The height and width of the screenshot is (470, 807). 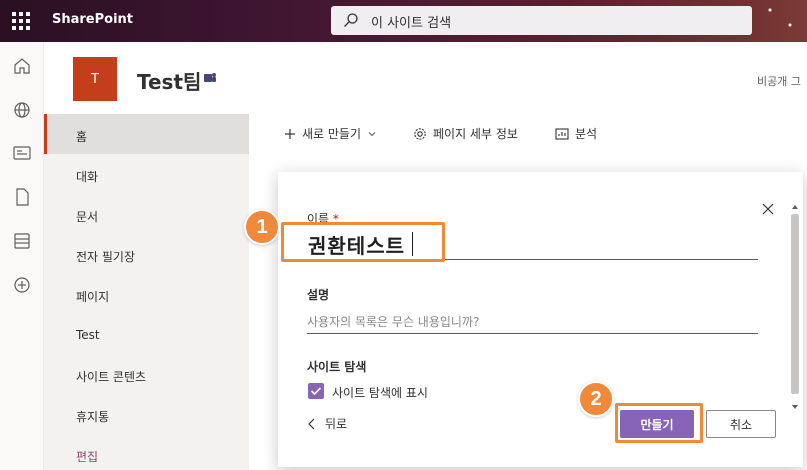 I want to click on checkmark-icon, so click(x=316, y=391).